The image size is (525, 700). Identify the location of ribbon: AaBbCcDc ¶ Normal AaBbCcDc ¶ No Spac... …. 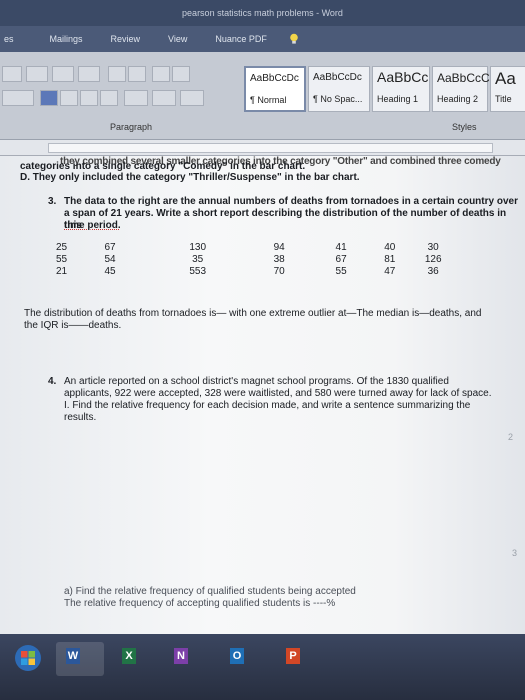
(262, 96).